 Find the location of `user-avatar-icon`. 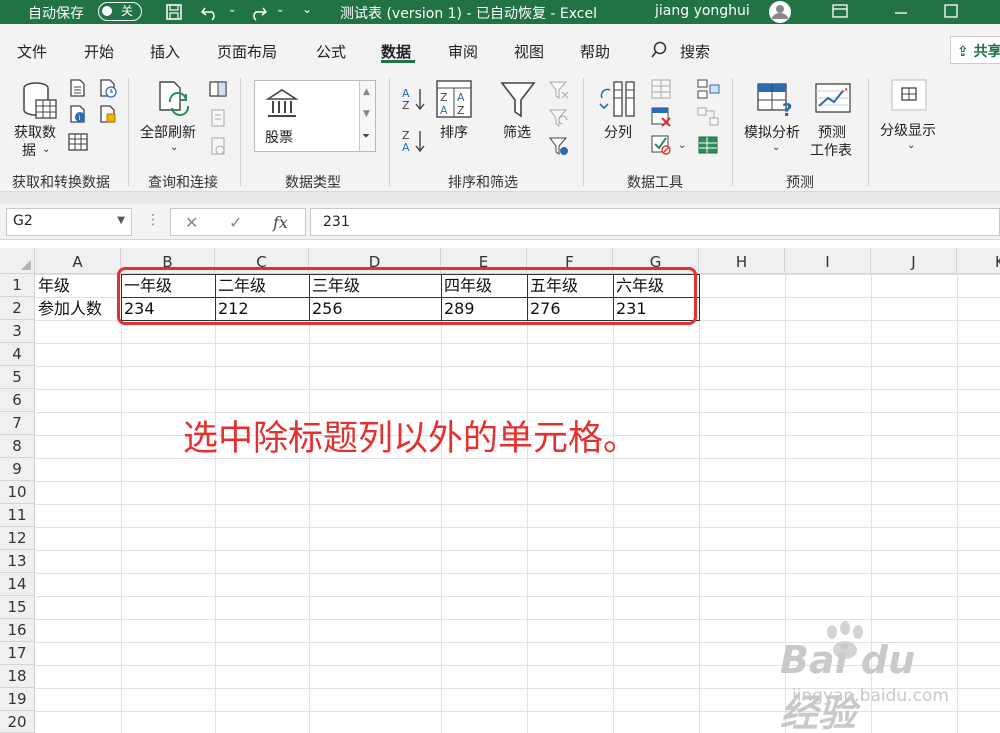

user-avatar-icon is located at coordinates (780, 12).